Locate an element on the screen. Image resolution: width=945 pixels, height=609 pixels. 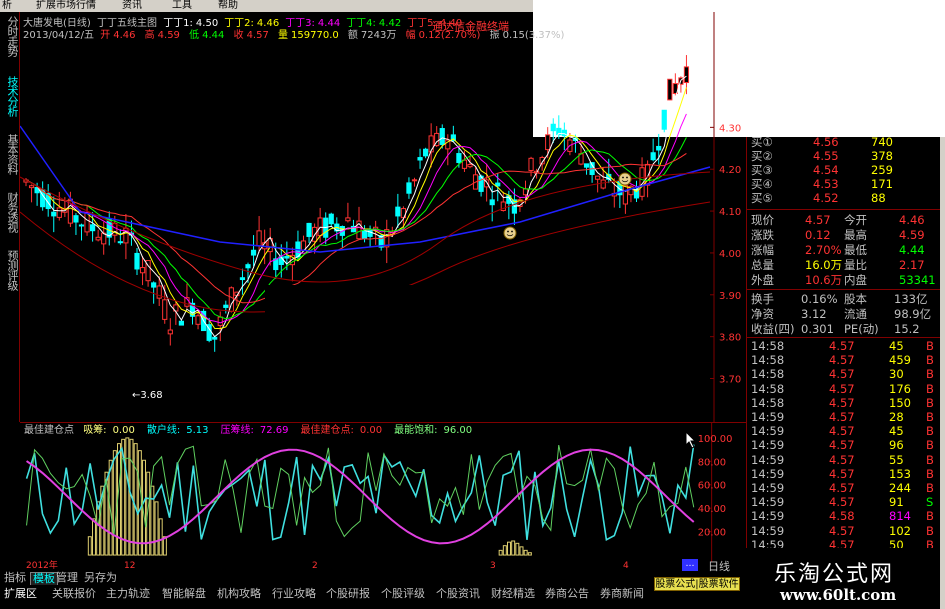
function-tab: 机构攻略 is located at coordinates (239, 593).